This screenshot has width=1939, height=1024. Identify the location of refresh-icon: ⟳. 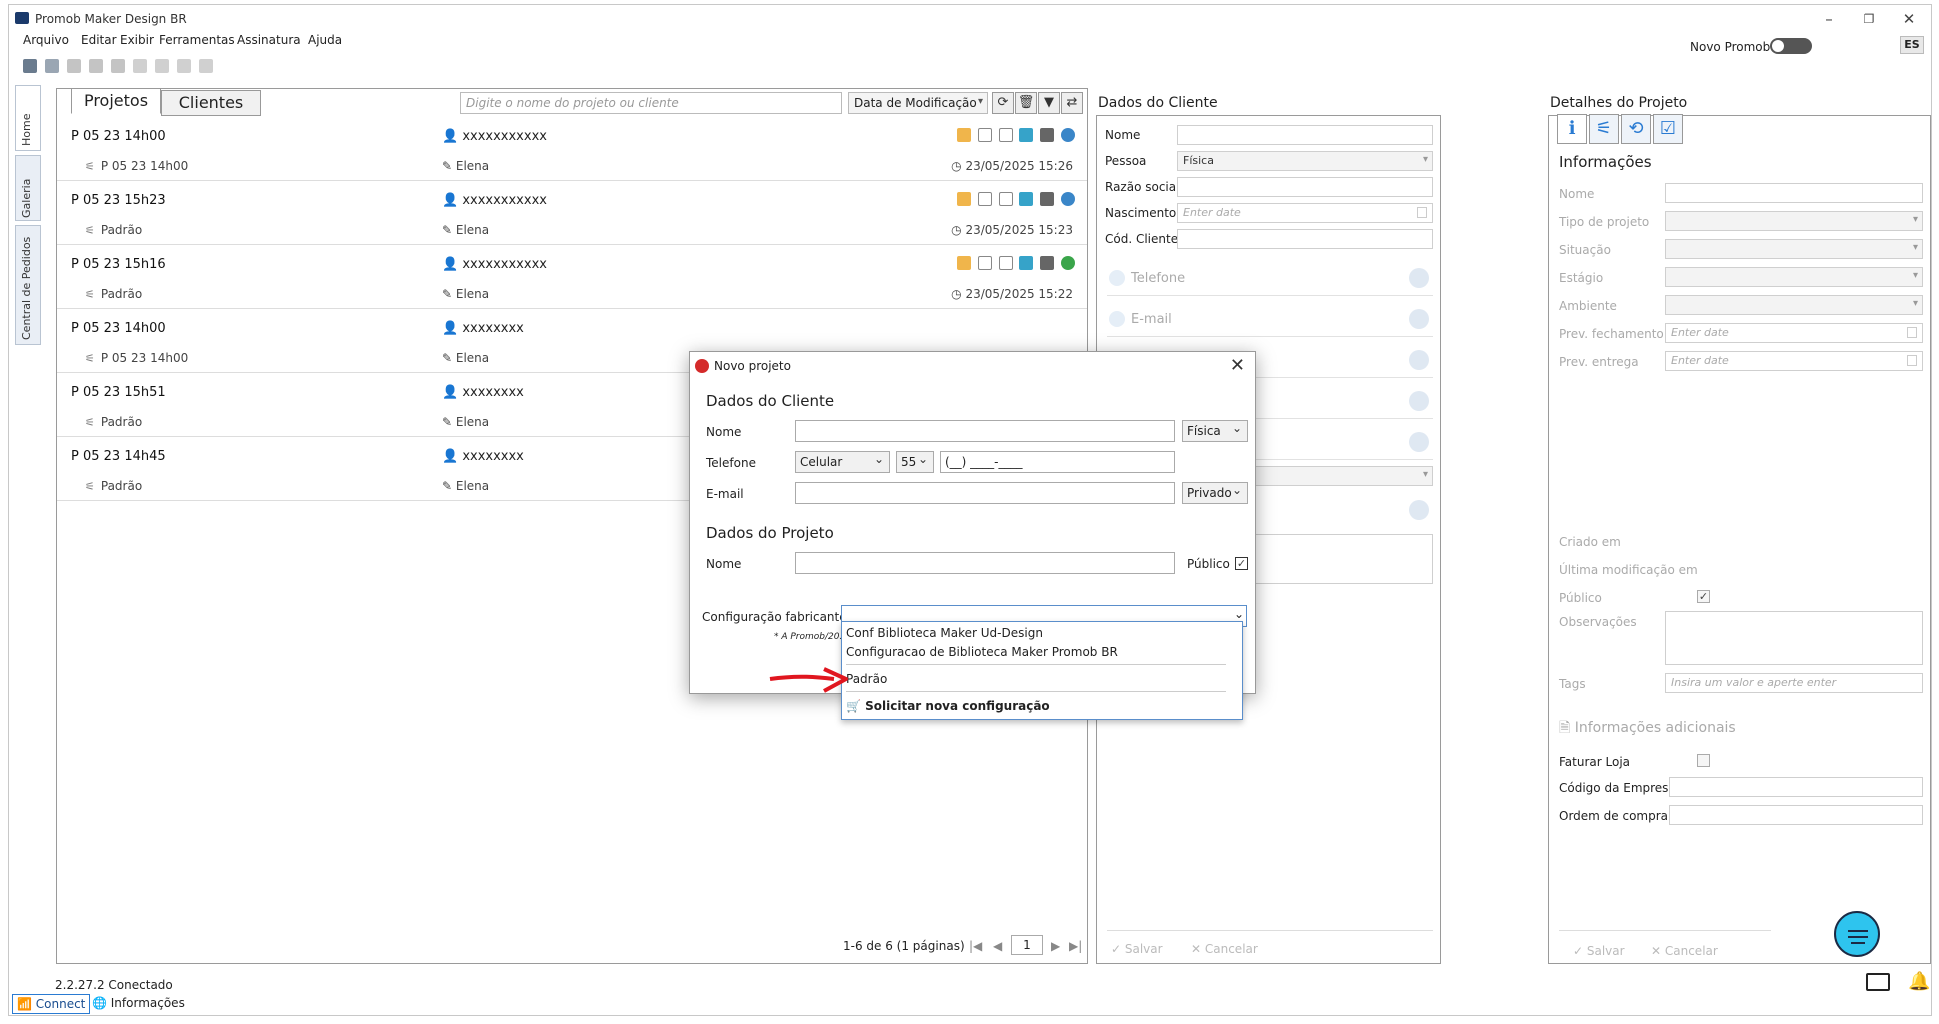
(1003, 103).